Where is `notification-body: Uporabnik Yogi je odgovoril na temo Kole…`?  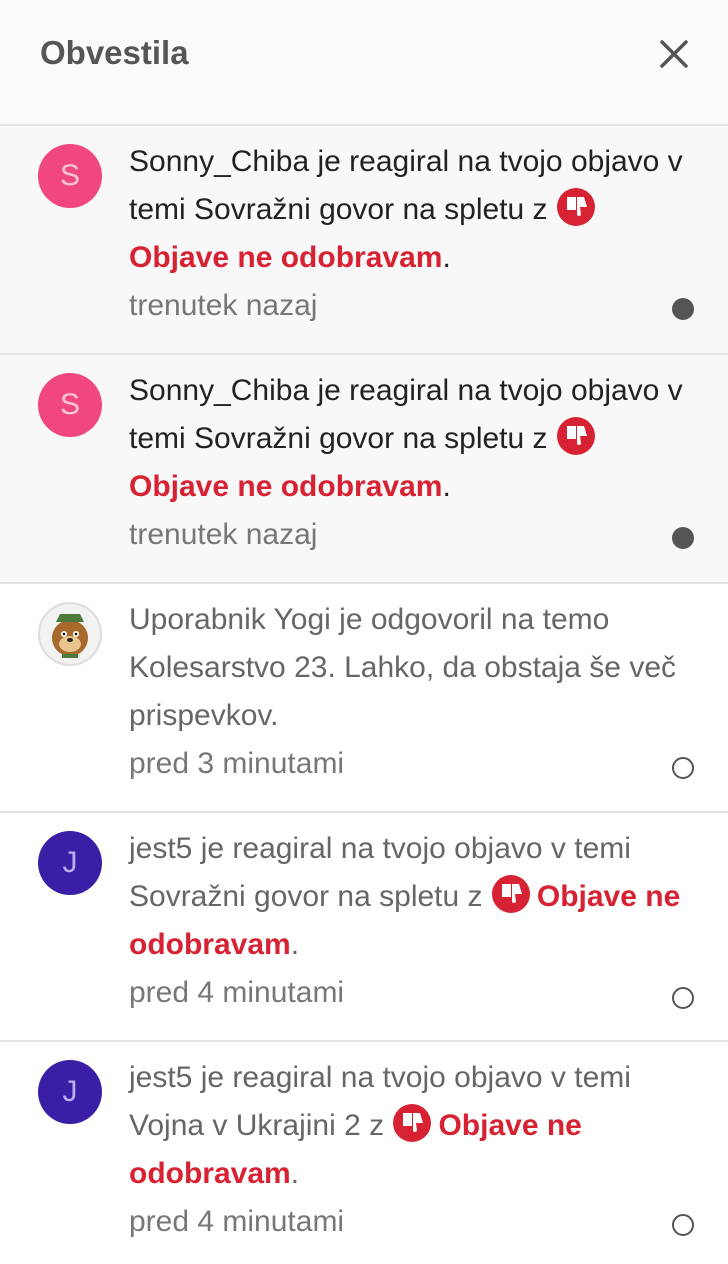
notification-body: Uporabnik Yogi je odgovoril na temo Kole… is located at coordinates (414, 692).